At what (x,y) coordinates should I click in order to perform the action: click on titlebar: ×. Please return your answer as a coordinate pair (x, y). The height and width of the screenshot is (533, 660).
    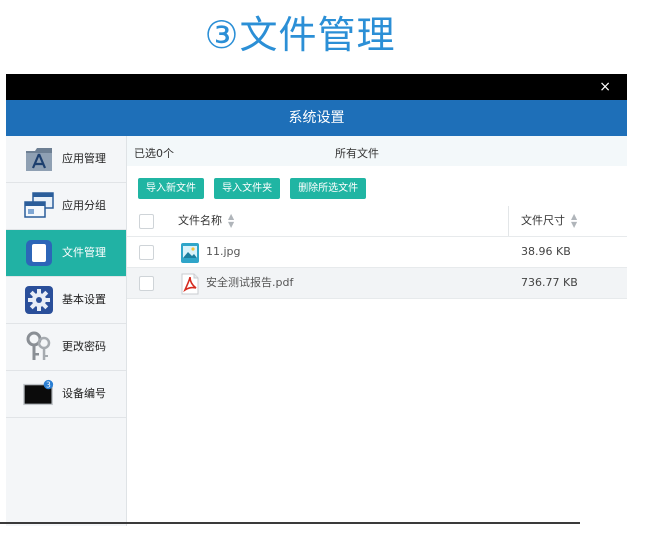
    Looking at the image, I should click on (316, 87).